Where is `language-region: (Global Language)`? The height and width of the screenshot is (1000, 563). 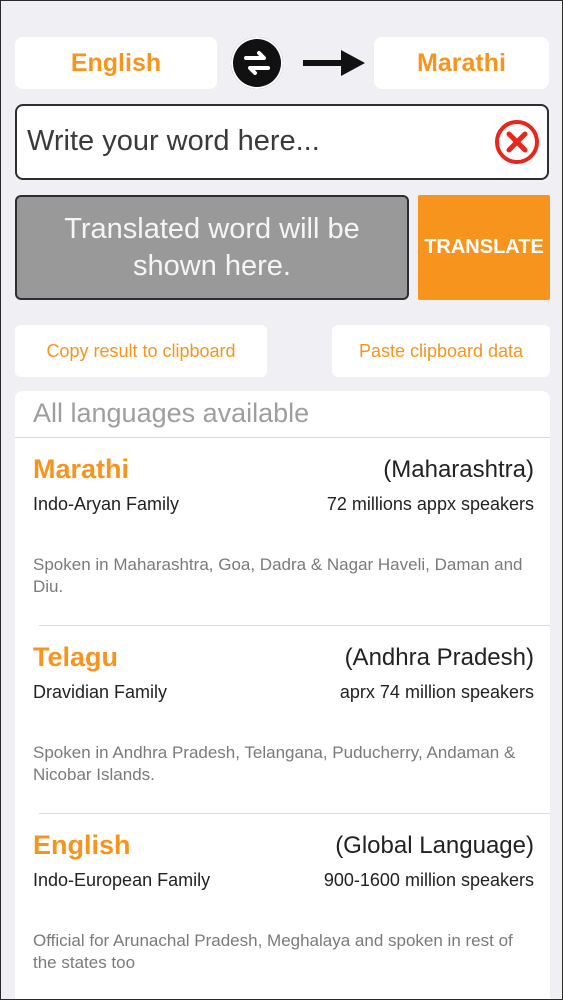
language-region: (Global Language) is located at coordinates (434, 845).